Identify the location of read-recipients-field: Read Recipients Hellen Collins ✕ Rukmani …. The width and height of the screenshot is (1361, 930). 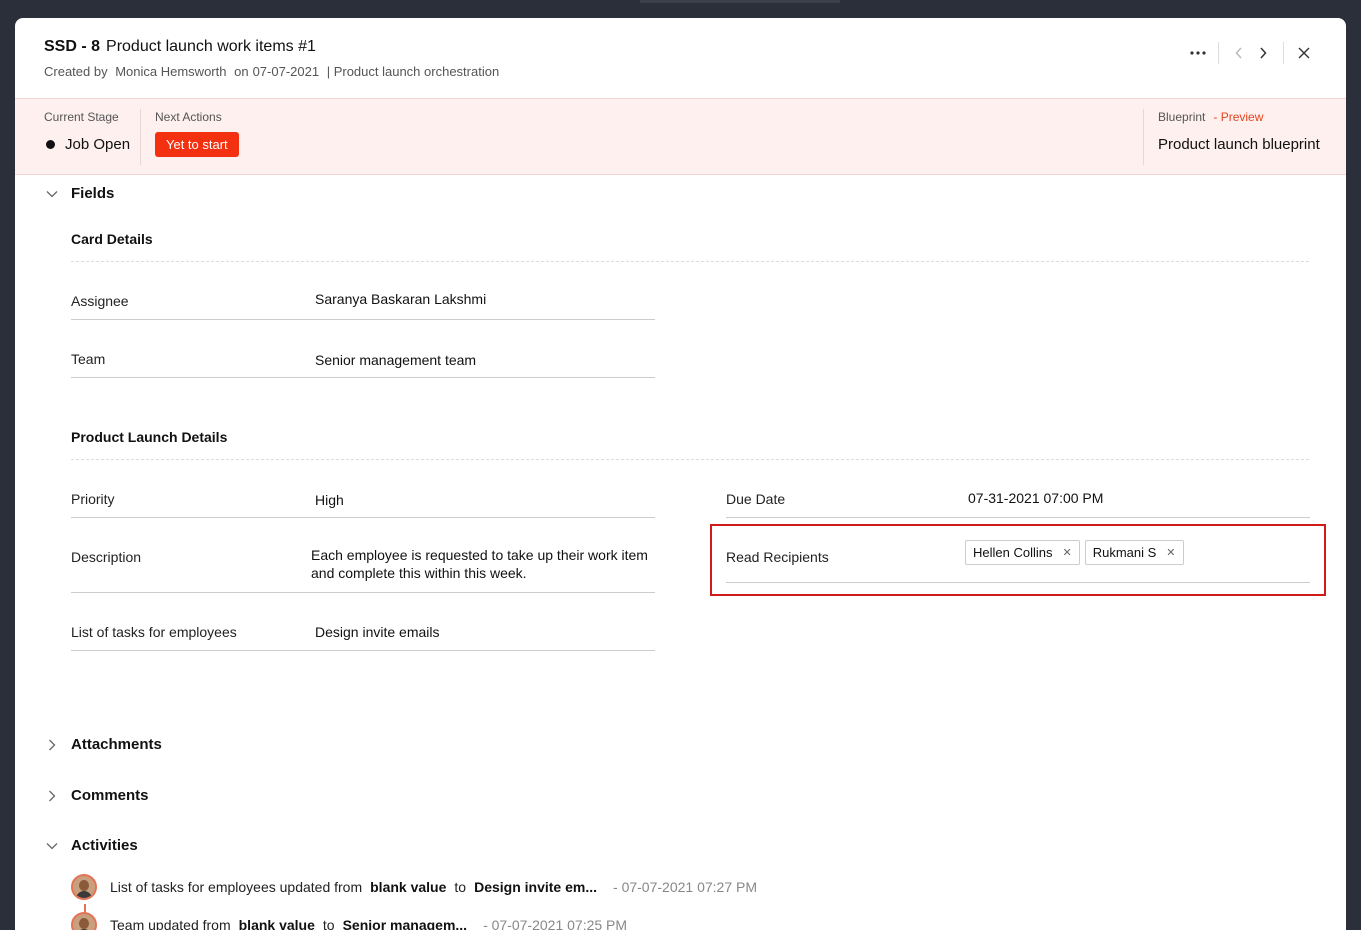
(1018, 559).